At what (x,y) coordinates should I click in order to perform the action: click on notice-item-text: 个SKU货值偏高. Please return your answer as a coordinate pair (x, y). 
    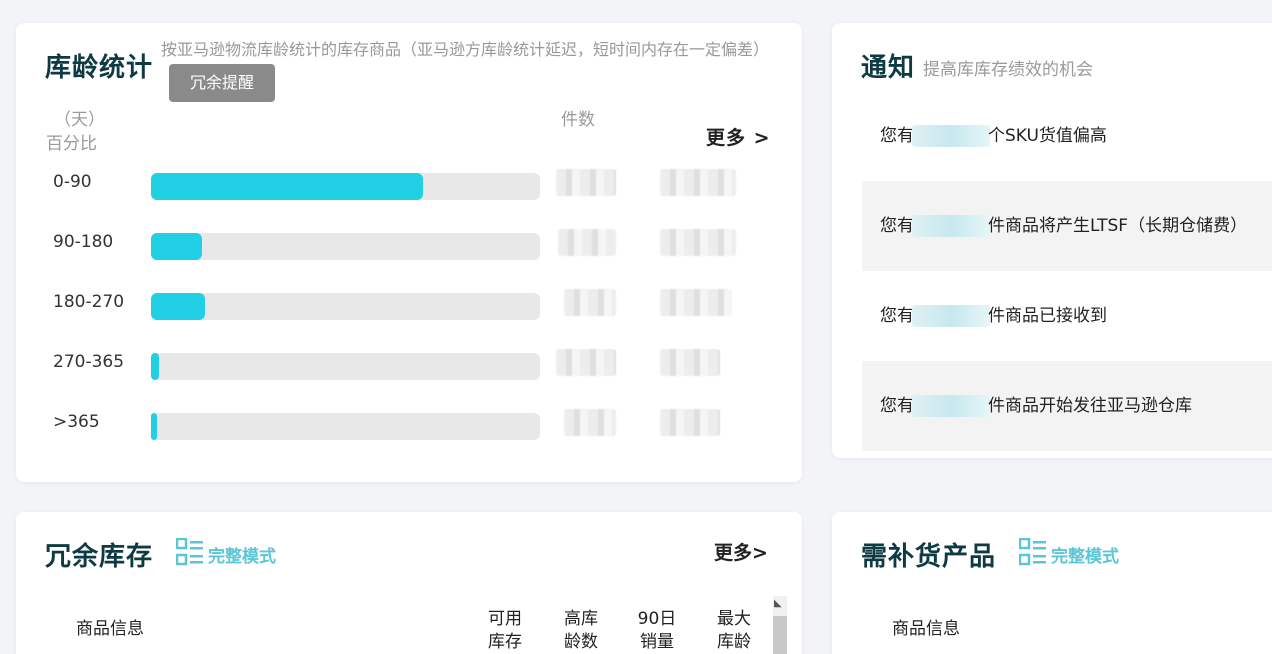
    Looking at the image, I should click on (1047, 136).